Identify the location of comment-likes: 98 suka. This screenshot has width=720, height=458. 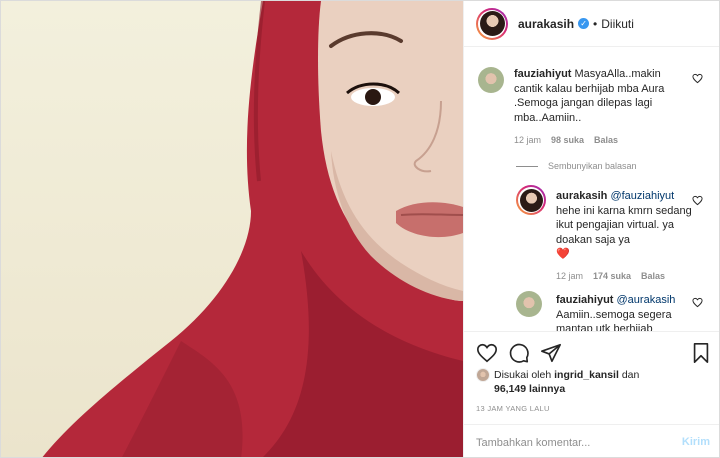
(567, 140).